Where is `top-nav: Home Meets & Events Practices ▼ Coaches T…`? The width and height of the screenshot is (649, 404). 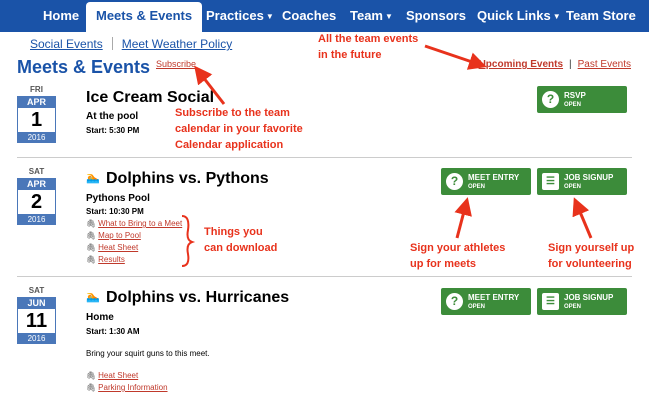 top-nav: Home Meets & Events Practices ▼ Coaches T… is located at coordinates (324, 16).